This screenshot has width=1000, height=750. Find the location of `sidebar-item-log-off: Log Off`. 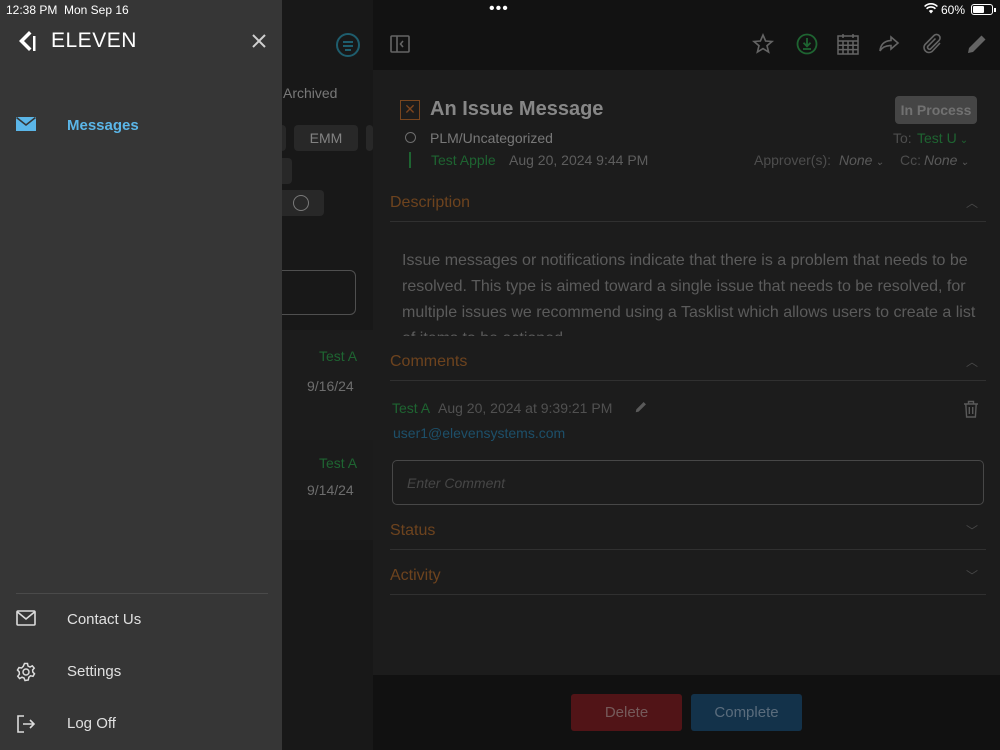

sidebar-item-log-off: Log Off is located at coordinates (141, 724).